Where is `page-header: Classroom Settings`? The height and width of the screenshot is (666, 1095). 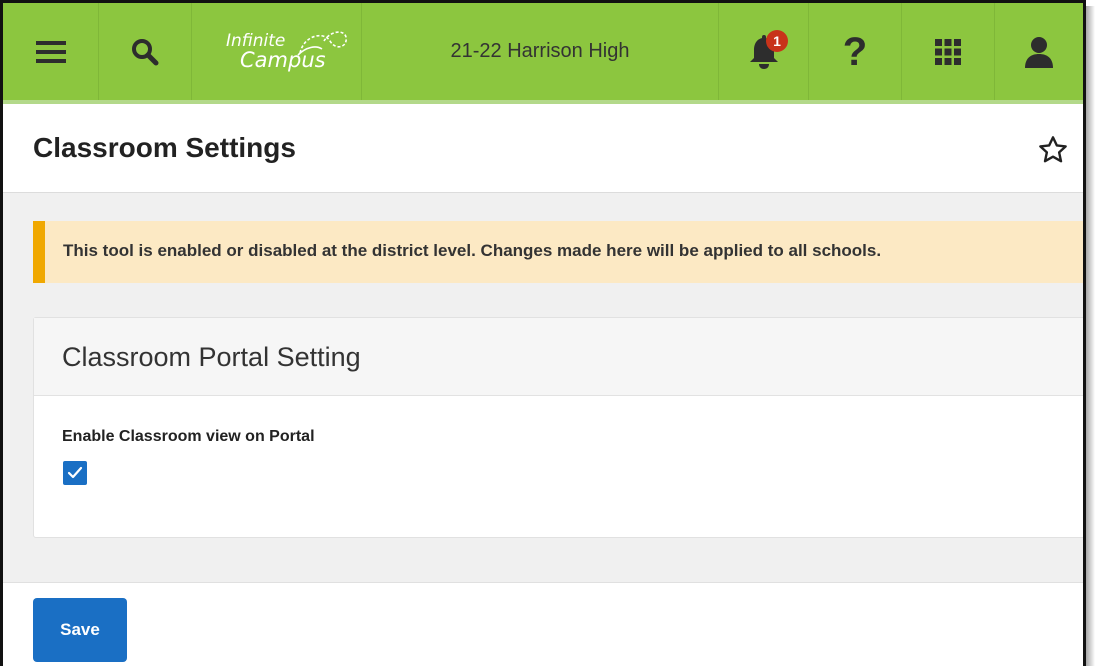 page-header: Classroom Settings is located at coordinates (543, 148).